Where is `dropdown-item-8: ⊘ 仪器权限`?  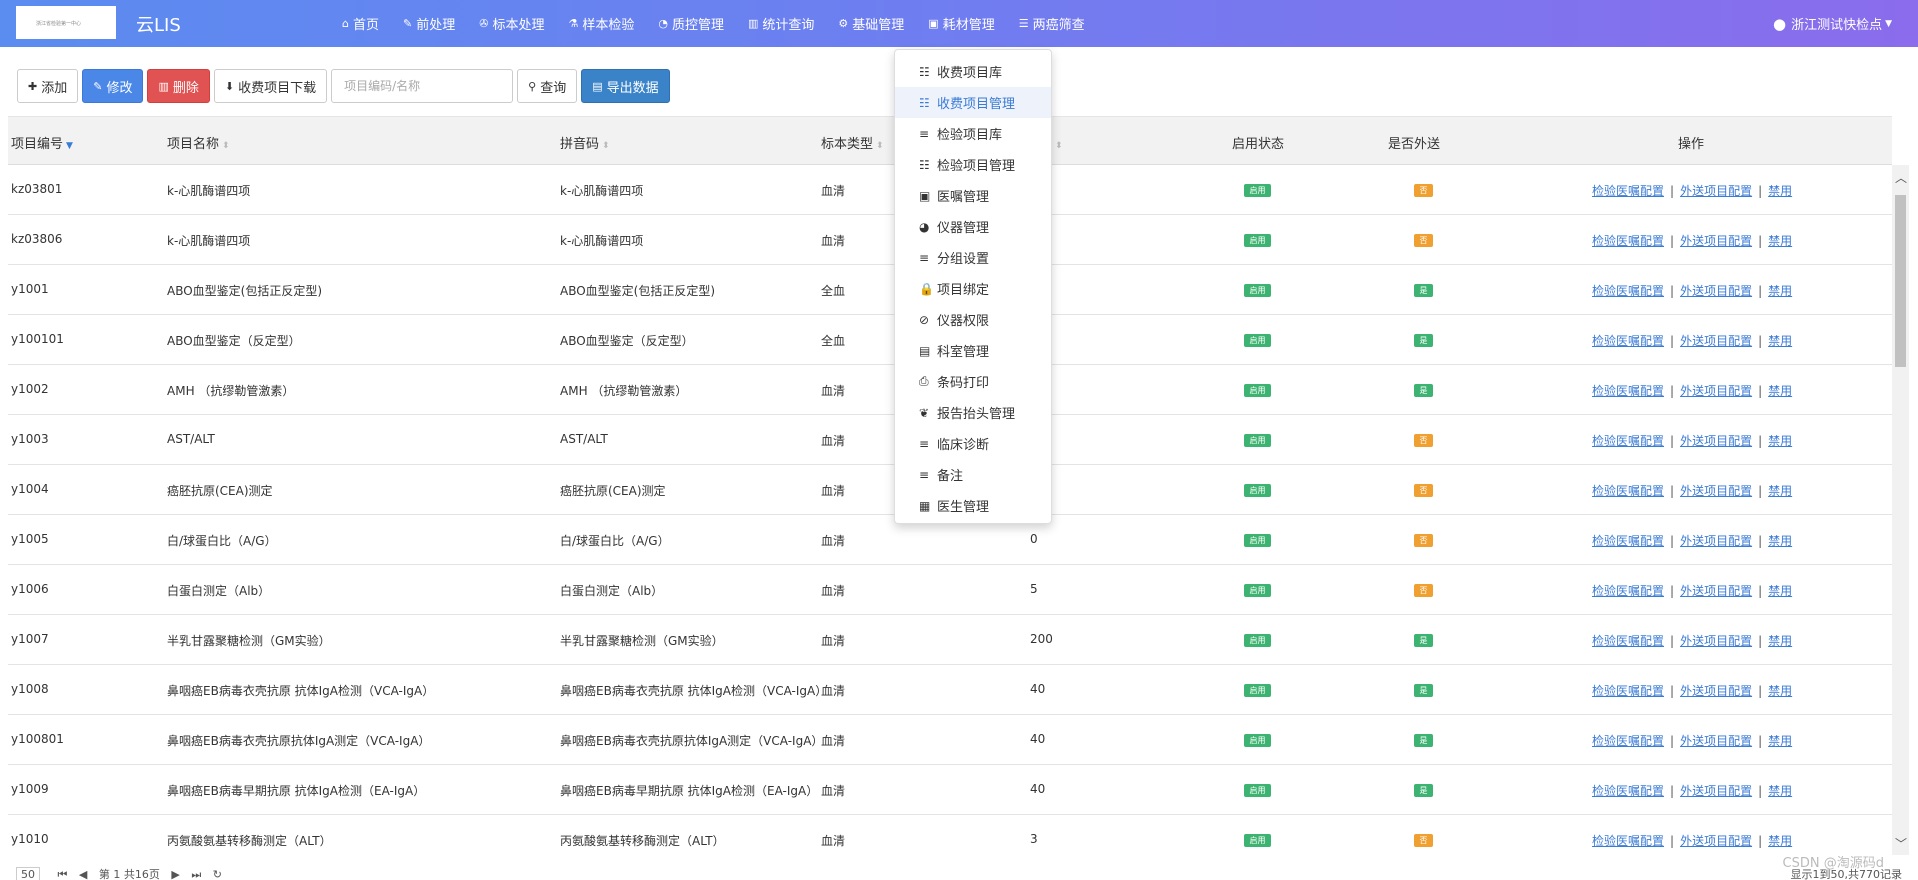
dropdown-item-8: ⊘ 仪器权限 is located at coordinates (973, 319).